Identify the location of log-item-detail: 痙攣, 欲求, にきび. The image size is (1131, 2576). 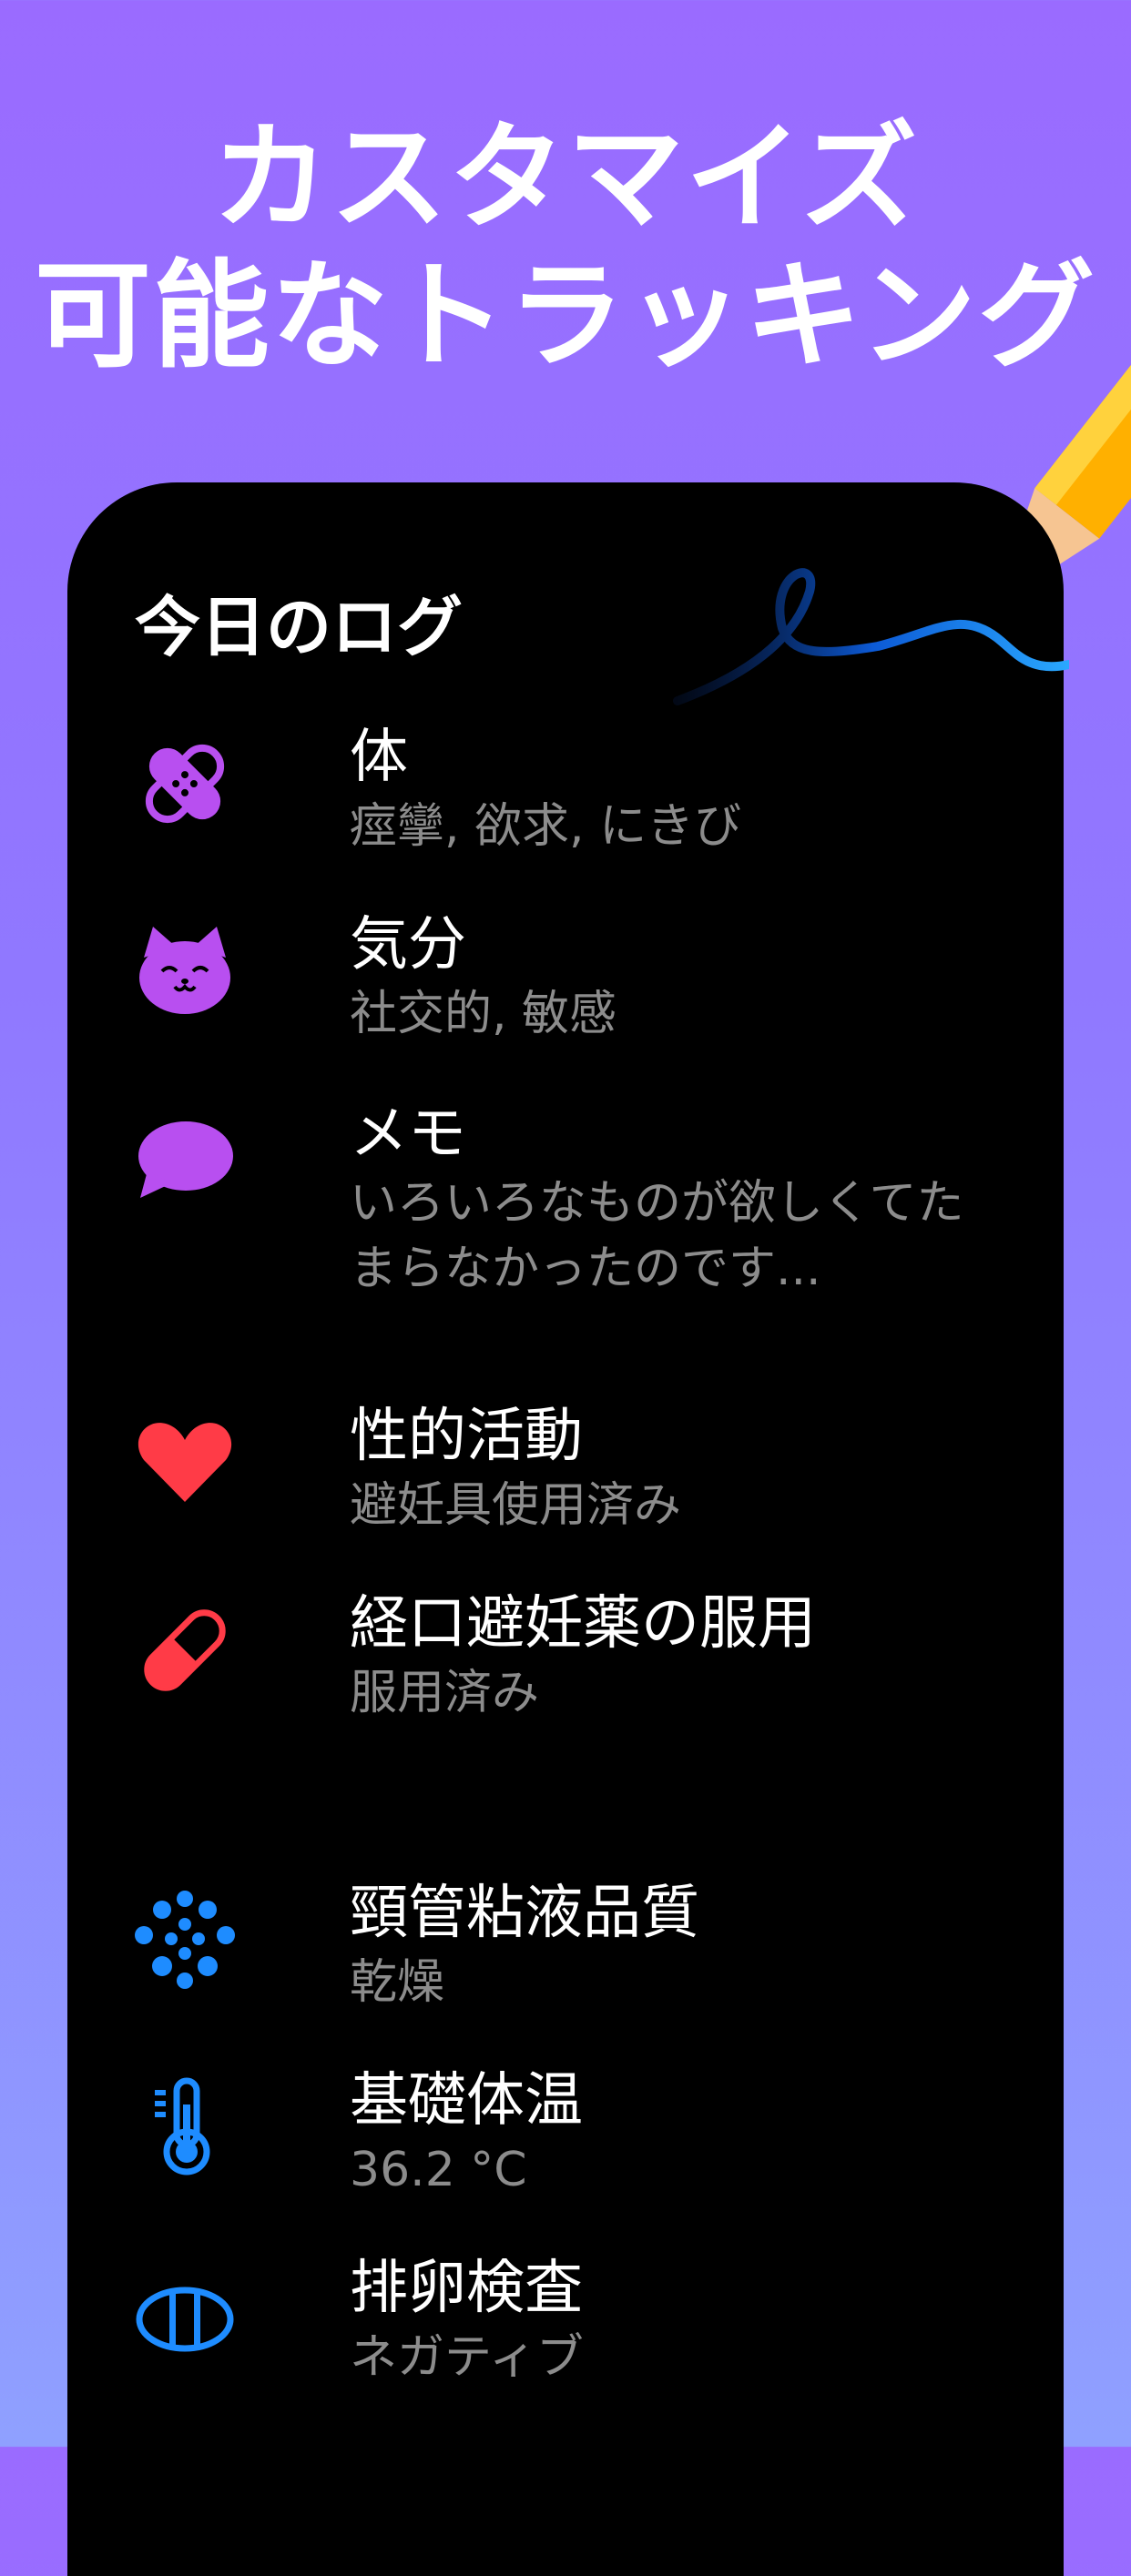
(546, 826).